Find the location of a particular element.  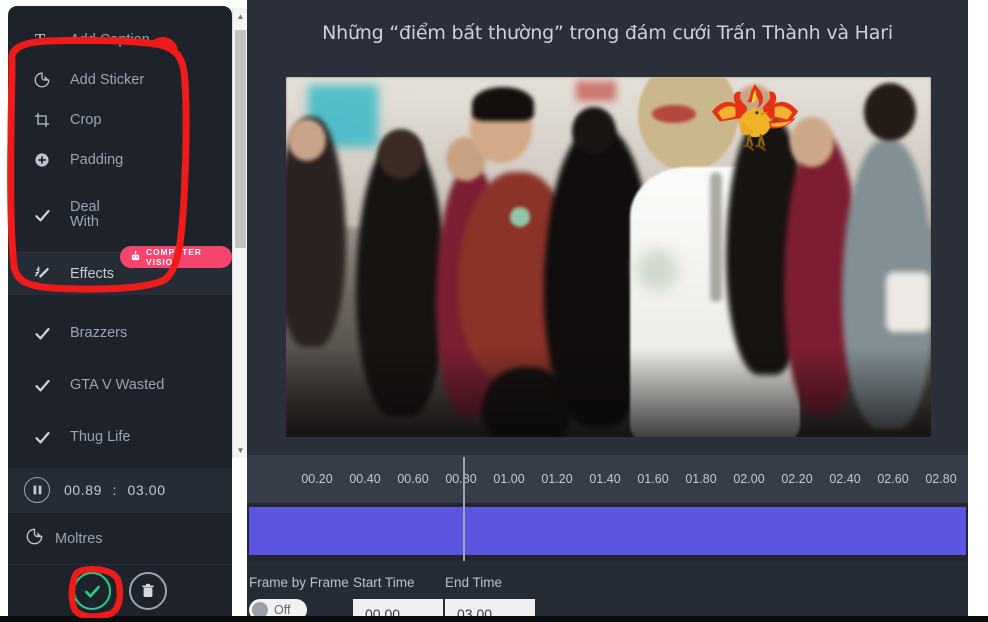

ruler-tick: 02.80 is located at coordinates (941, 479).